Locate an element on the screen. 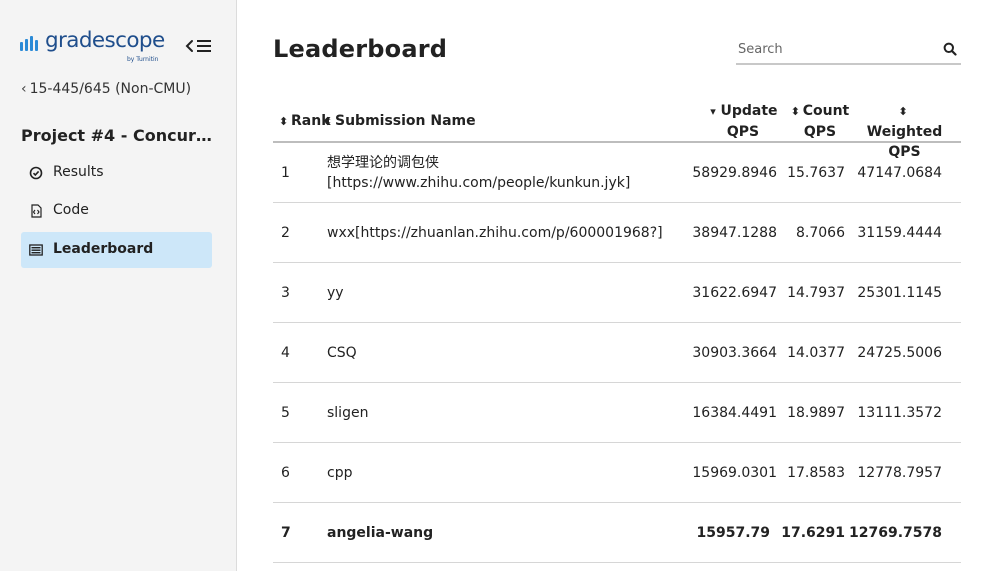 The width and height of the screenshot is (995, 571). weighted-qps-cell: 47147.0684 is located at coordinates (899, 173).